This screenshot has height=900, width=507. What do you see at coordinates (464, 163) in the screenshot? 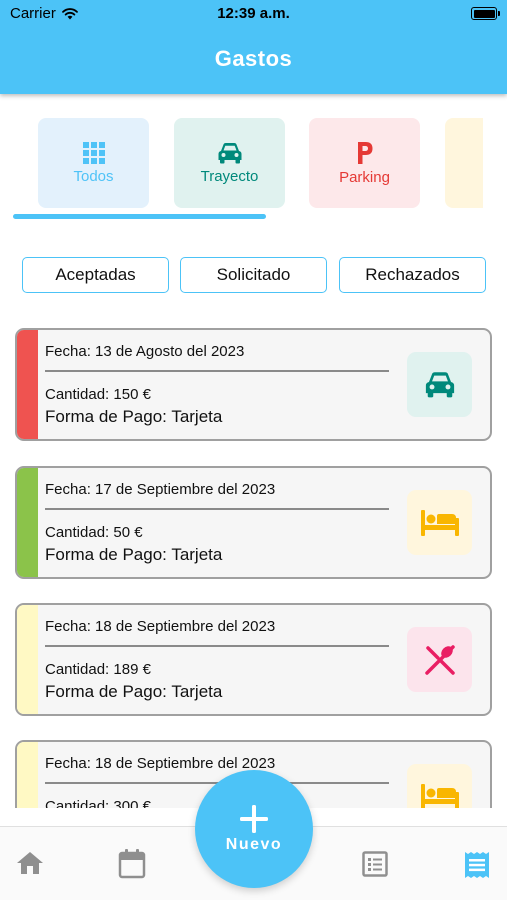
I see `category-partial` at bounding box center [464, 163].